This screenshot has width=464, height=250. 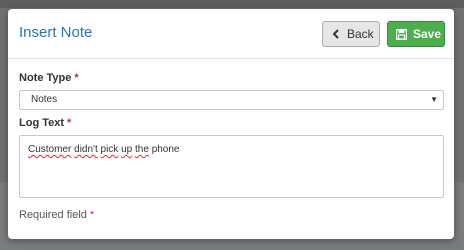 I want to click on modal-title: Insert Note, so click(x=56, y=32).